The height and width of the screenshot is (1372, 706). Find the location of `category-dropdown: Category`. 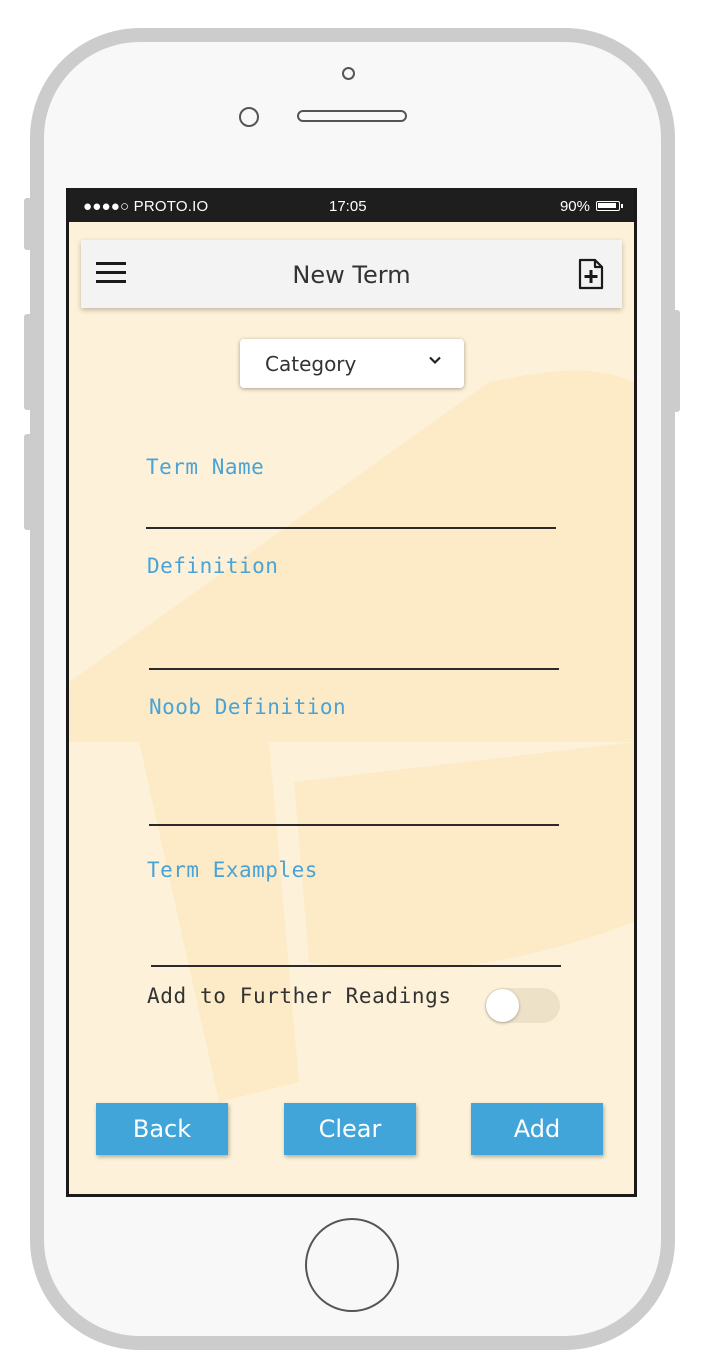

category-dropdown: Category is located at coordinates (352, 363).